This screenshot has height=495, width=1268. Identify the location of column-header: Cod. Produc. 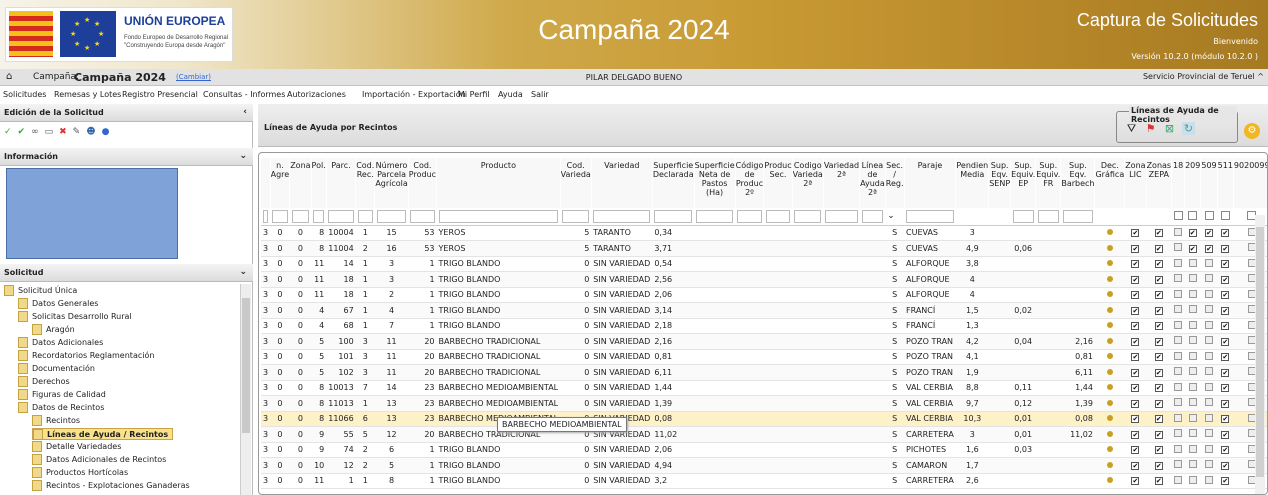
(423, 183).